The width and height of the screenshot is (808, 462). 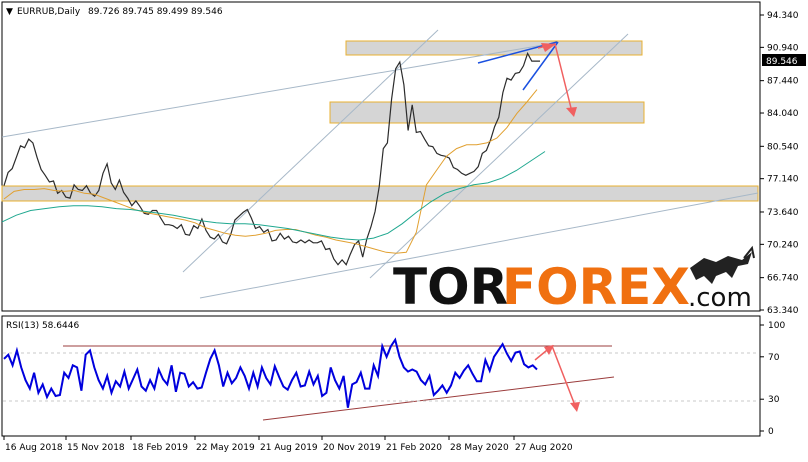 I want to click on watermark-forex: FOREX, so click(x=596, y=287).